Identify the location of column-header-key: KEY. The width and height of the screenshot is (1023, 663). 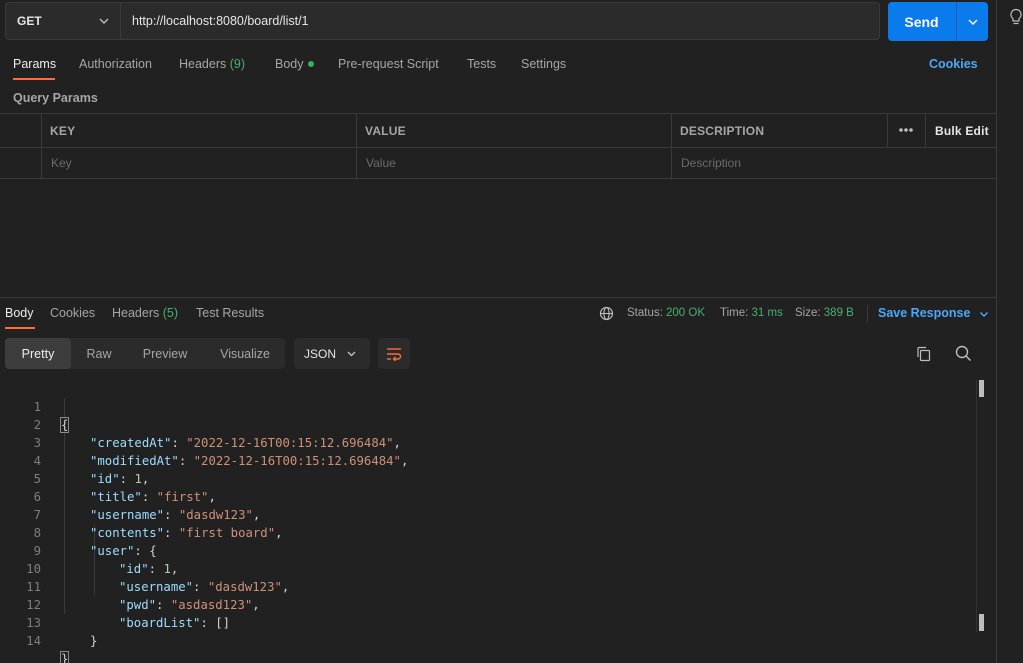
(63, 131).